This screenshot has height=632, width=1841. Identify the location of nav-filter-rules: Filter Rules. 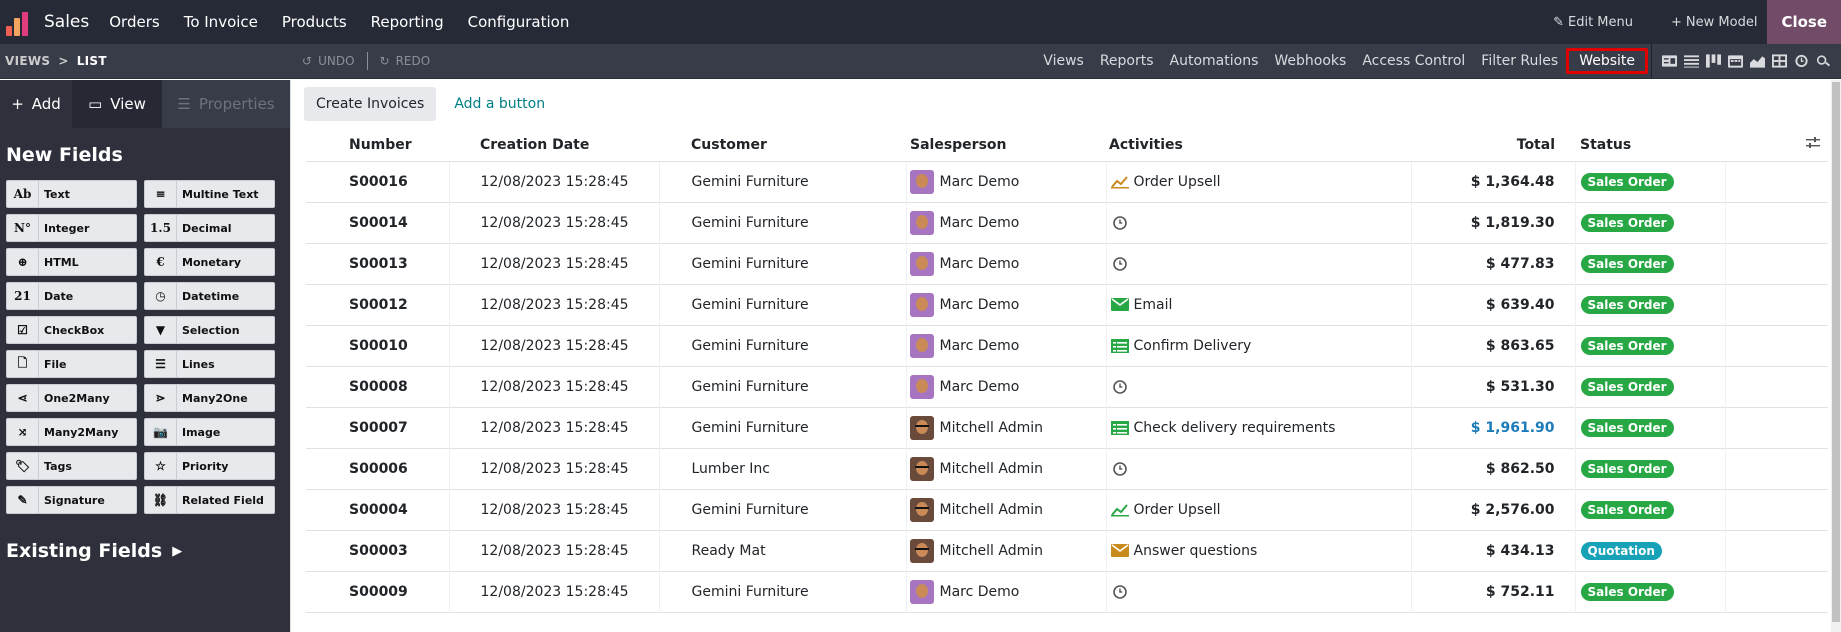
(1519, 61).